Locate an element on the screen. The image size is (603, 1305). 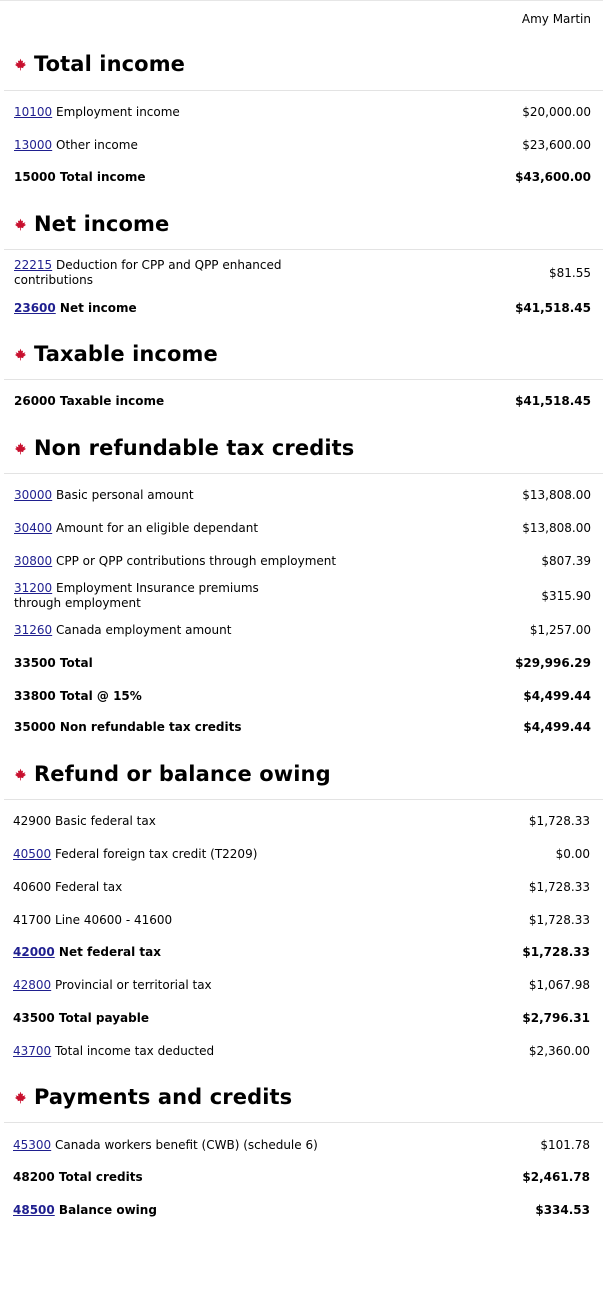
line-code-link: 13000 is located at coordinates (33, 145).